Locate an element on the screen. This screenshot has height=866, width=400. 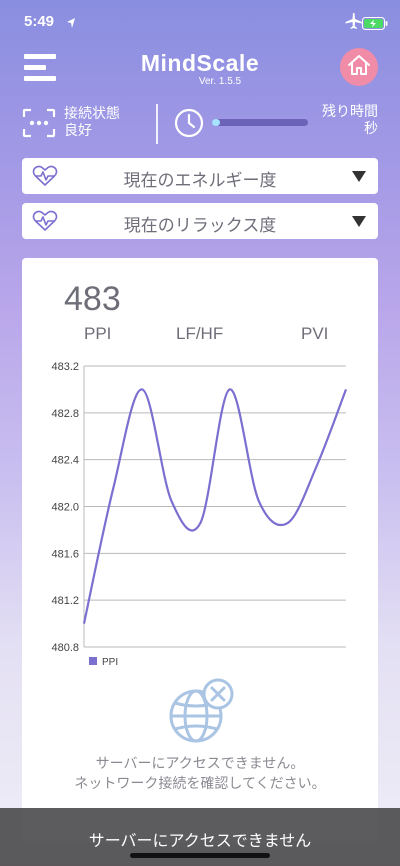
info-divider is located at coordinates (157, 124).